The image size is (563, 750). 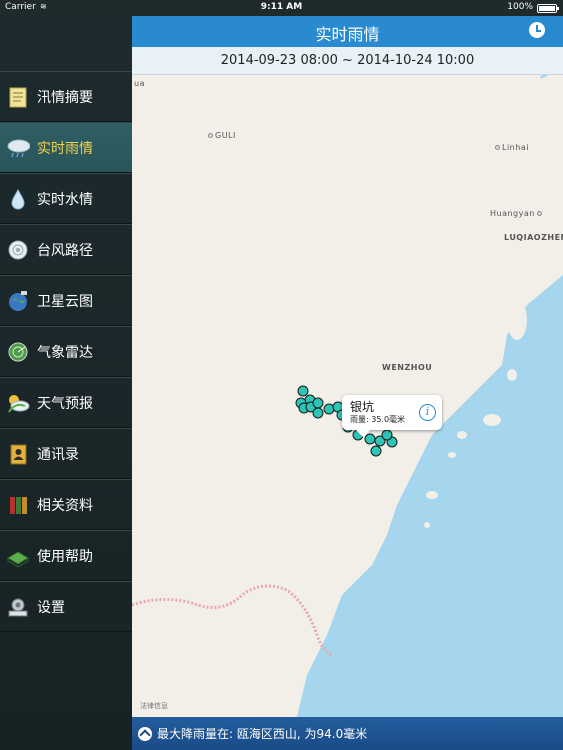 What do you see at coordinates (407, 367) in the screenshot?
I see `map-label-wenzhou: WENZHOU` at bounding box center [407, 367].